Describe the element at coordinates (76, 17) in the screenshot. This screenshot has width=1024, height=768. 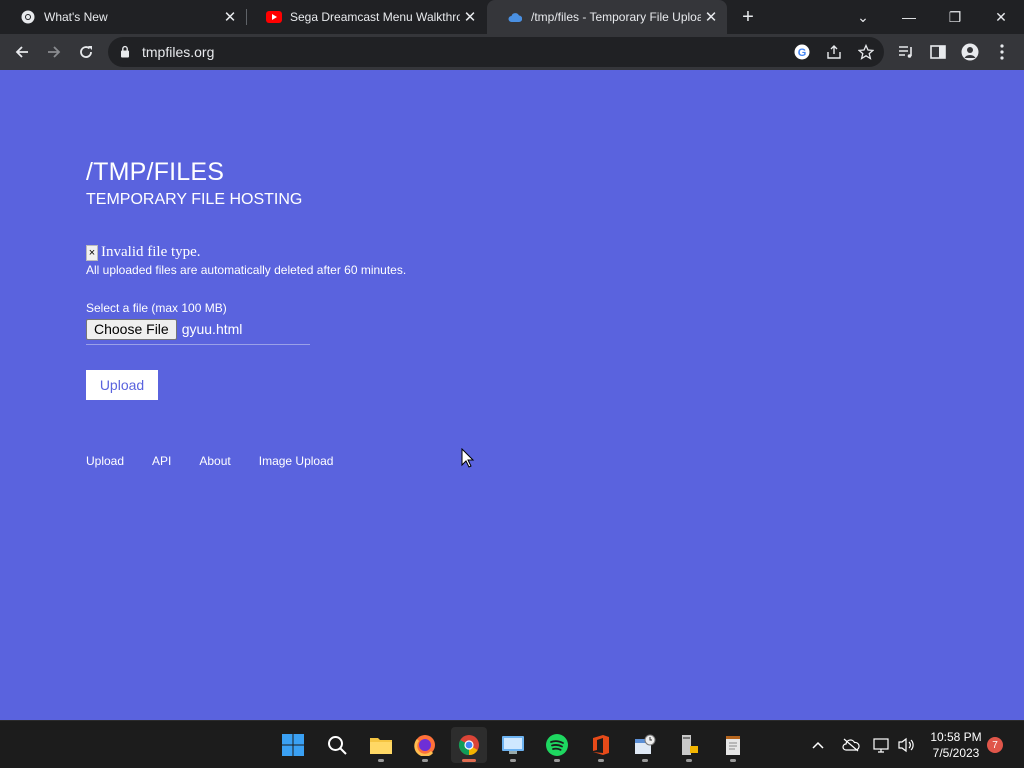
I see `tab-title: What's New` at that location.